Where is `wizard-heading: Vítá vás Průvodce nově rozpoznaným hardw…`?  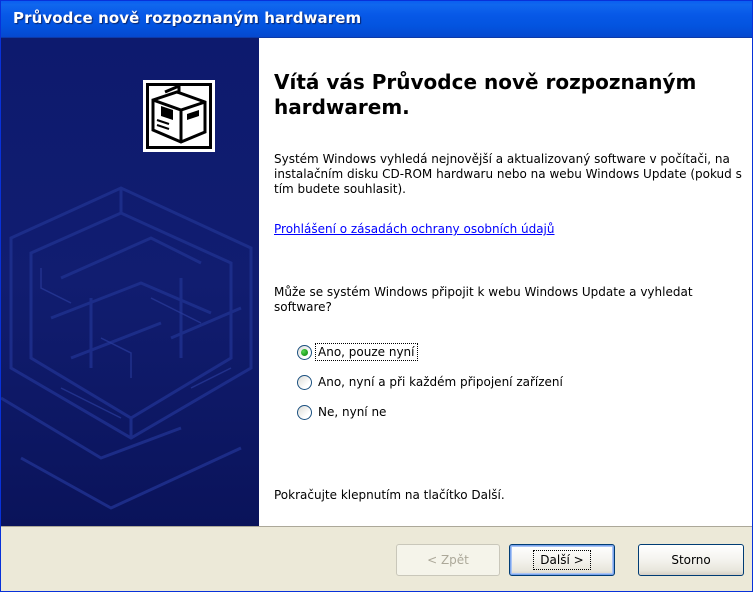
wizard-heading: Vítá vás Průvodce nově rozpoznaným hardw… is located at coordinates (485, 94).